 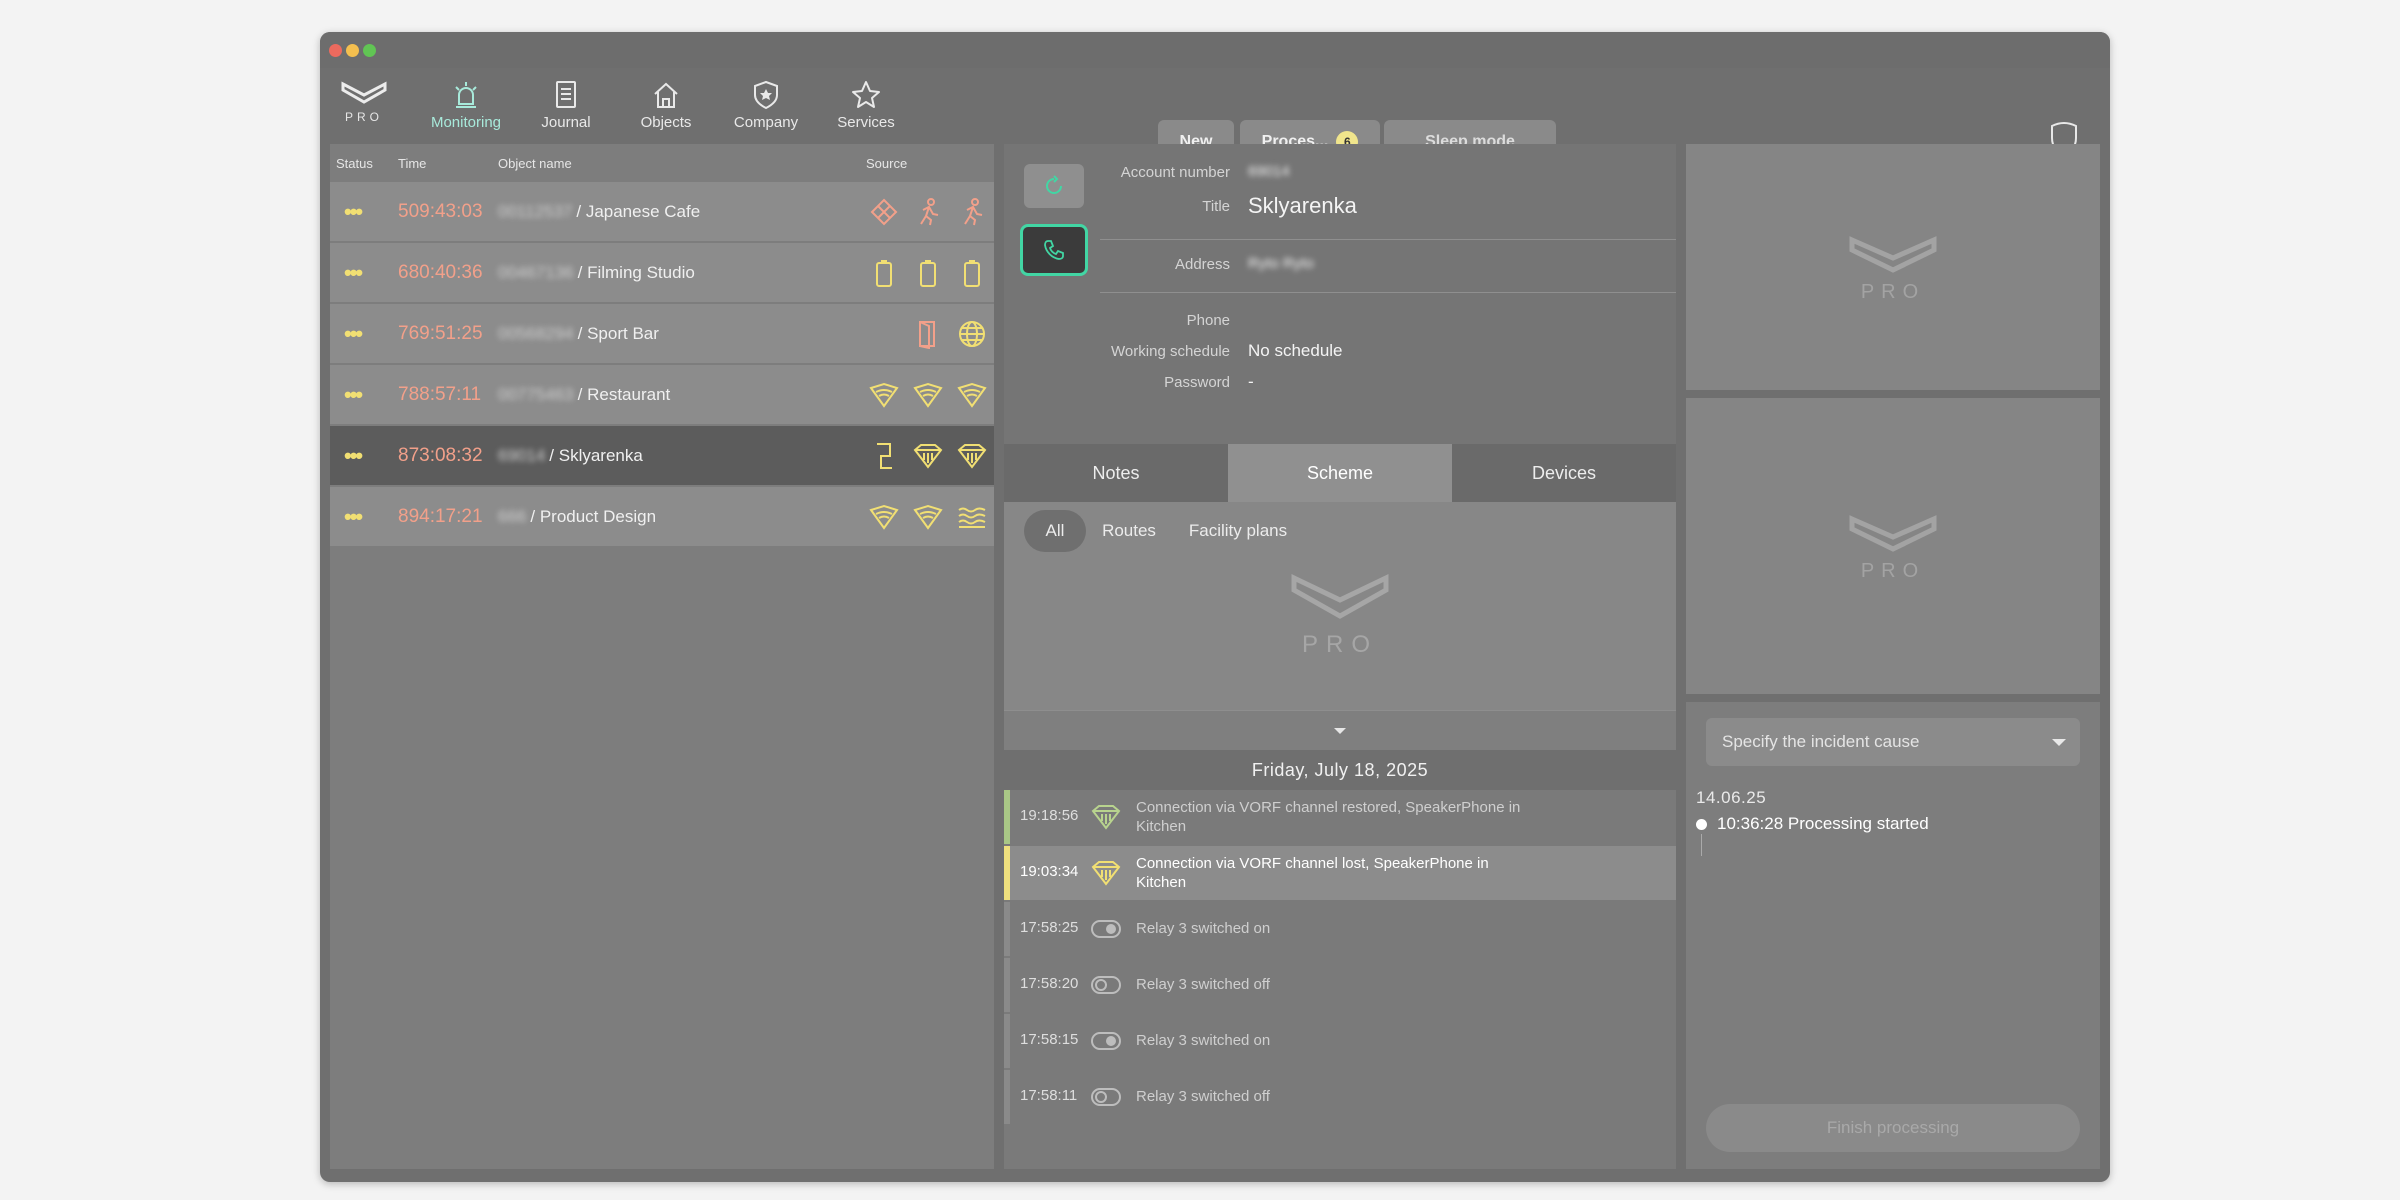 What do you see at coordinates (369, 50) in the screenshot?
I see `maximize-window-button` at bounding box center [369, 50].